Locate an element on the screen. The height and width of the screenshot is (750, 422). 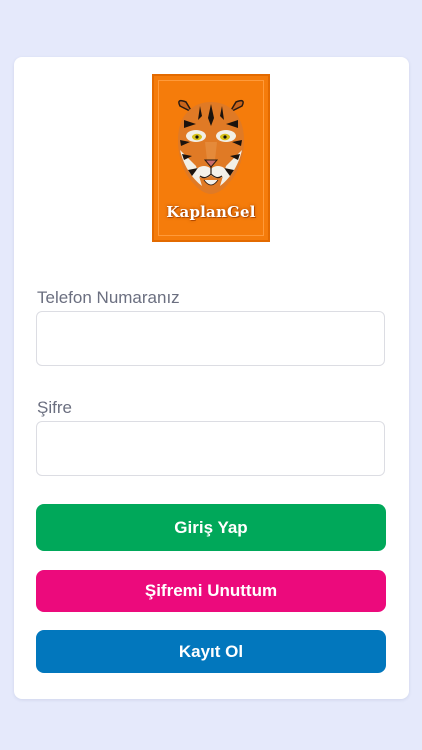
register-button: Kayıt Ol is located at coordinates (211, 651).